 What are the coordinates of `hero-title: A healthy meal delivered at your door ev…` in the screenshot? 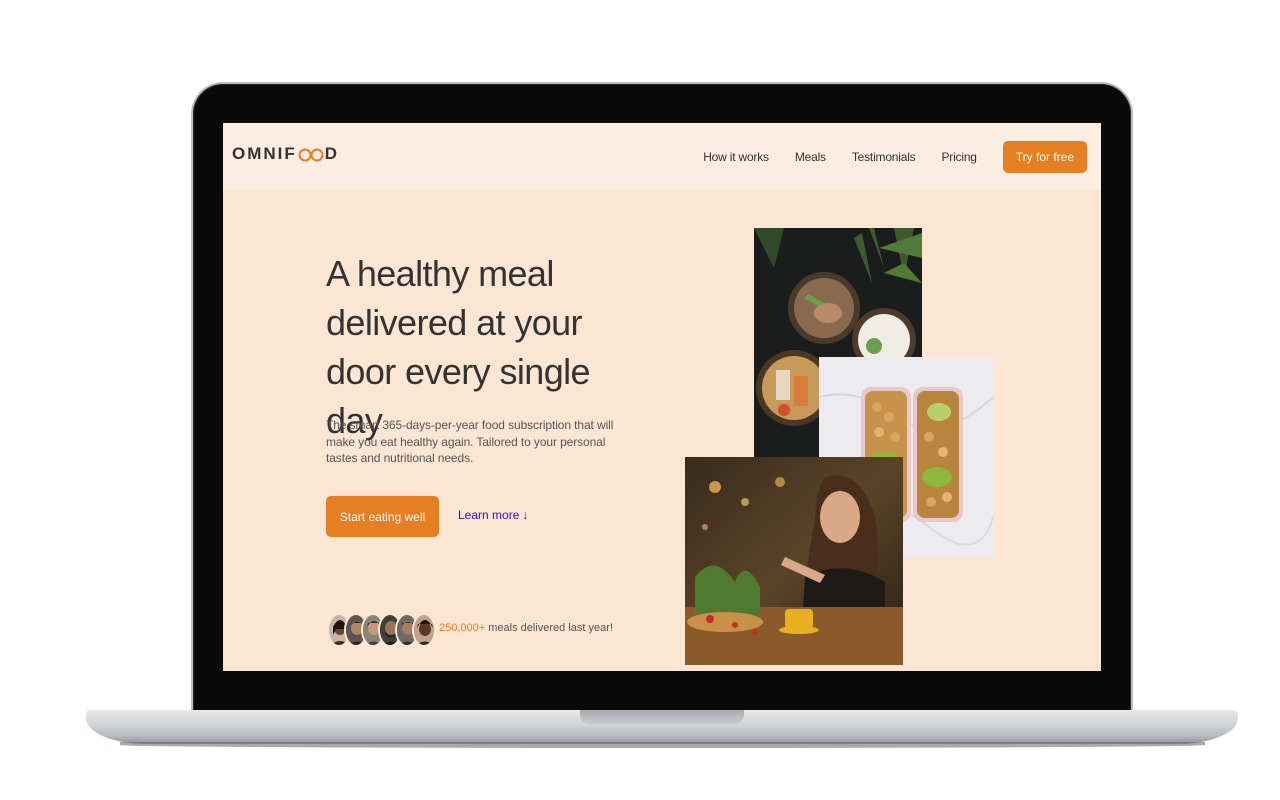 It's located at (458, 347).